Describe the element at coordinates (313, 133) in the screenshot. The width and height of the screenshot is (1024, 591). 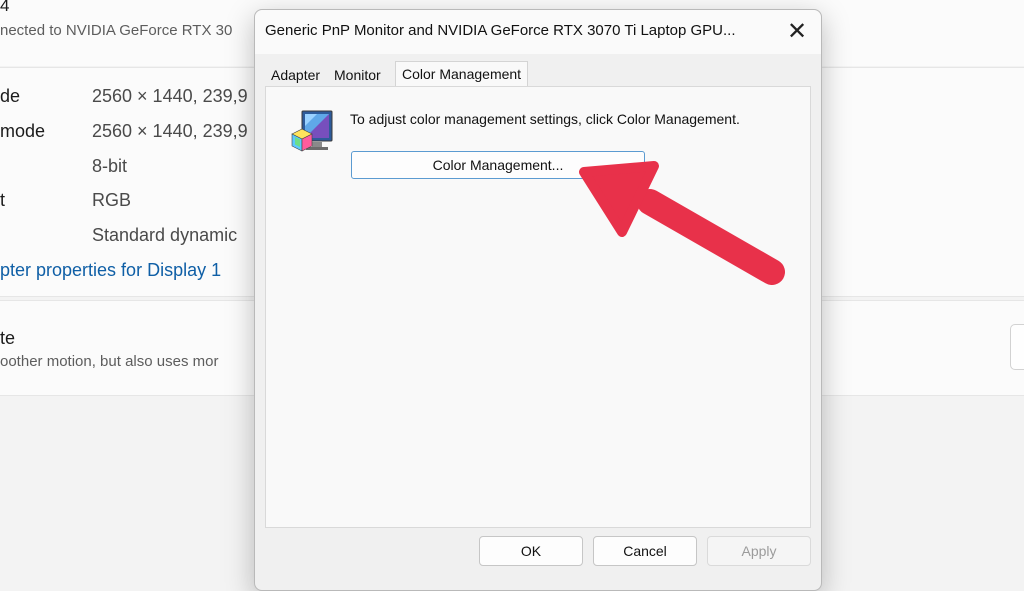
I see `monitor-color-icon` at that location.